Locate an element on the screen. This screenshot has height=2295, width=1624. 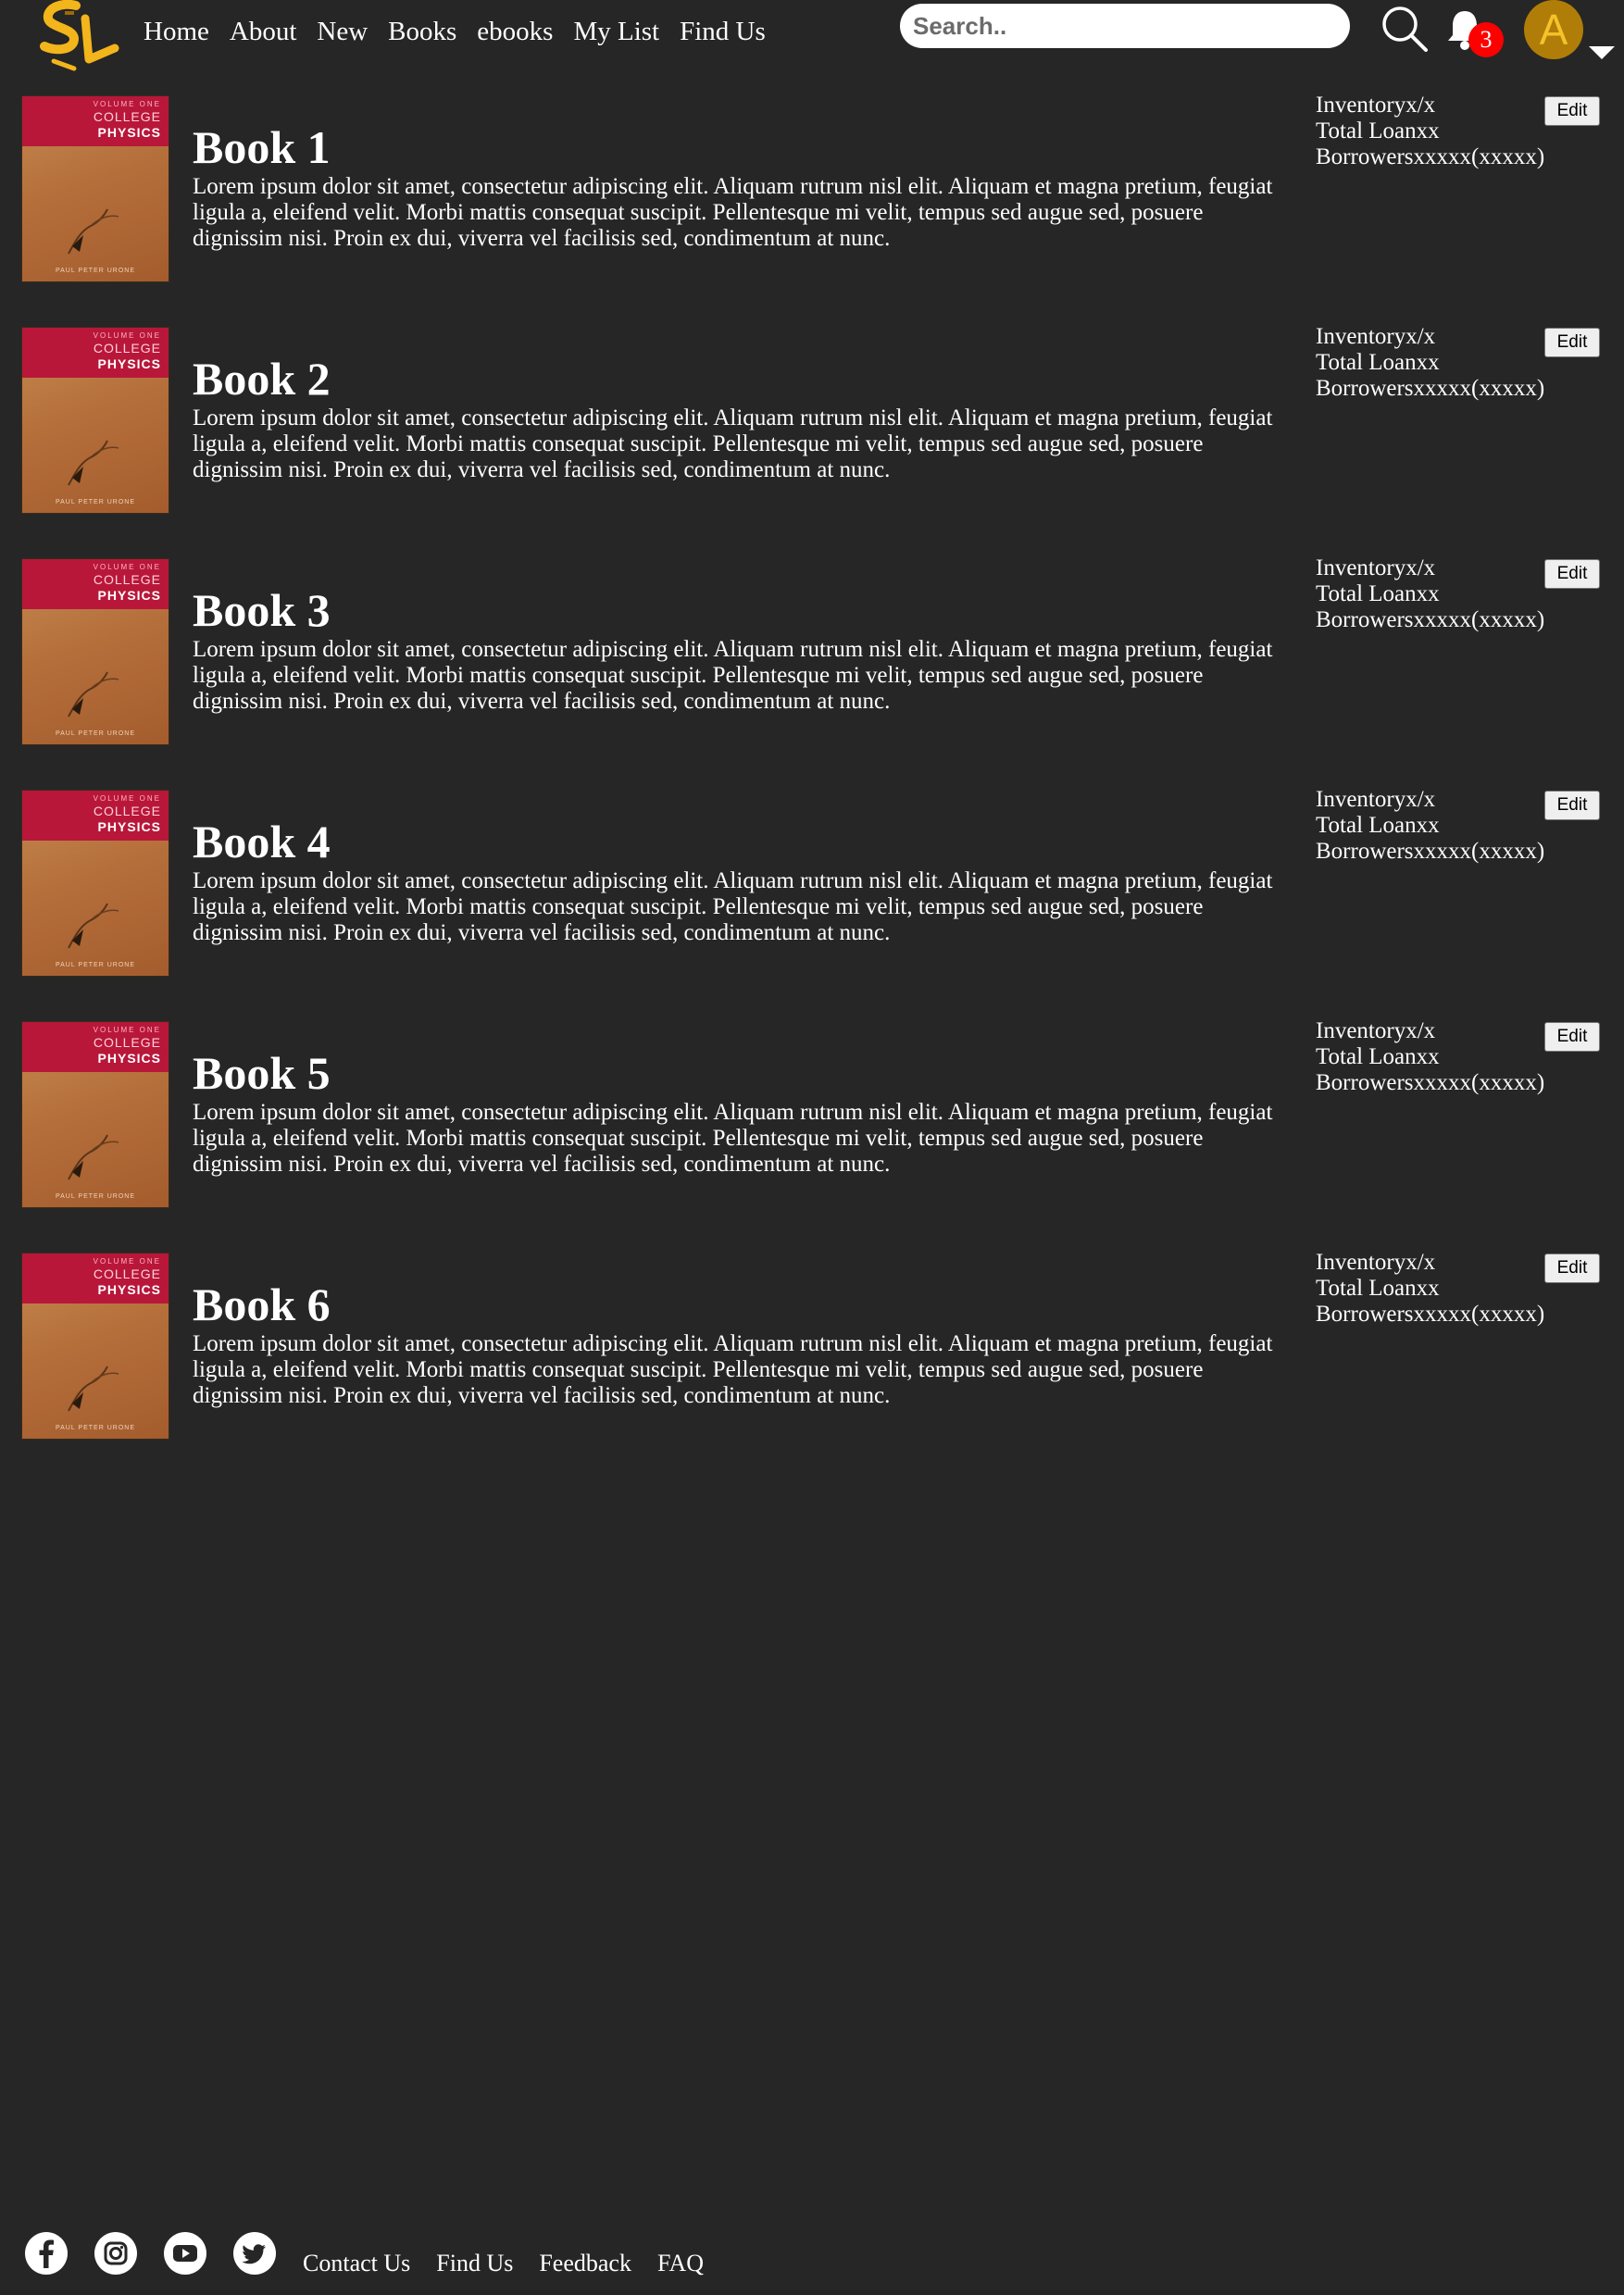
footer-link-feedback: Feedback is located at coordinates (585, 2263).